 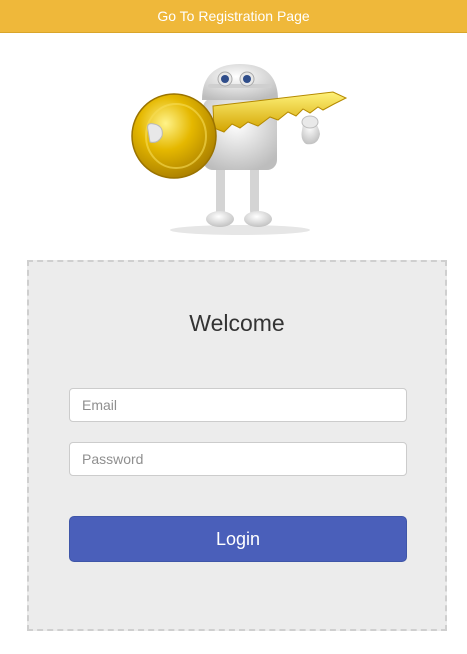 What do you see at coordinates (233, 16) in the screenshot?
I see `go-to-registration-link: Go To Registration Page` at bounding box center [233, 16].